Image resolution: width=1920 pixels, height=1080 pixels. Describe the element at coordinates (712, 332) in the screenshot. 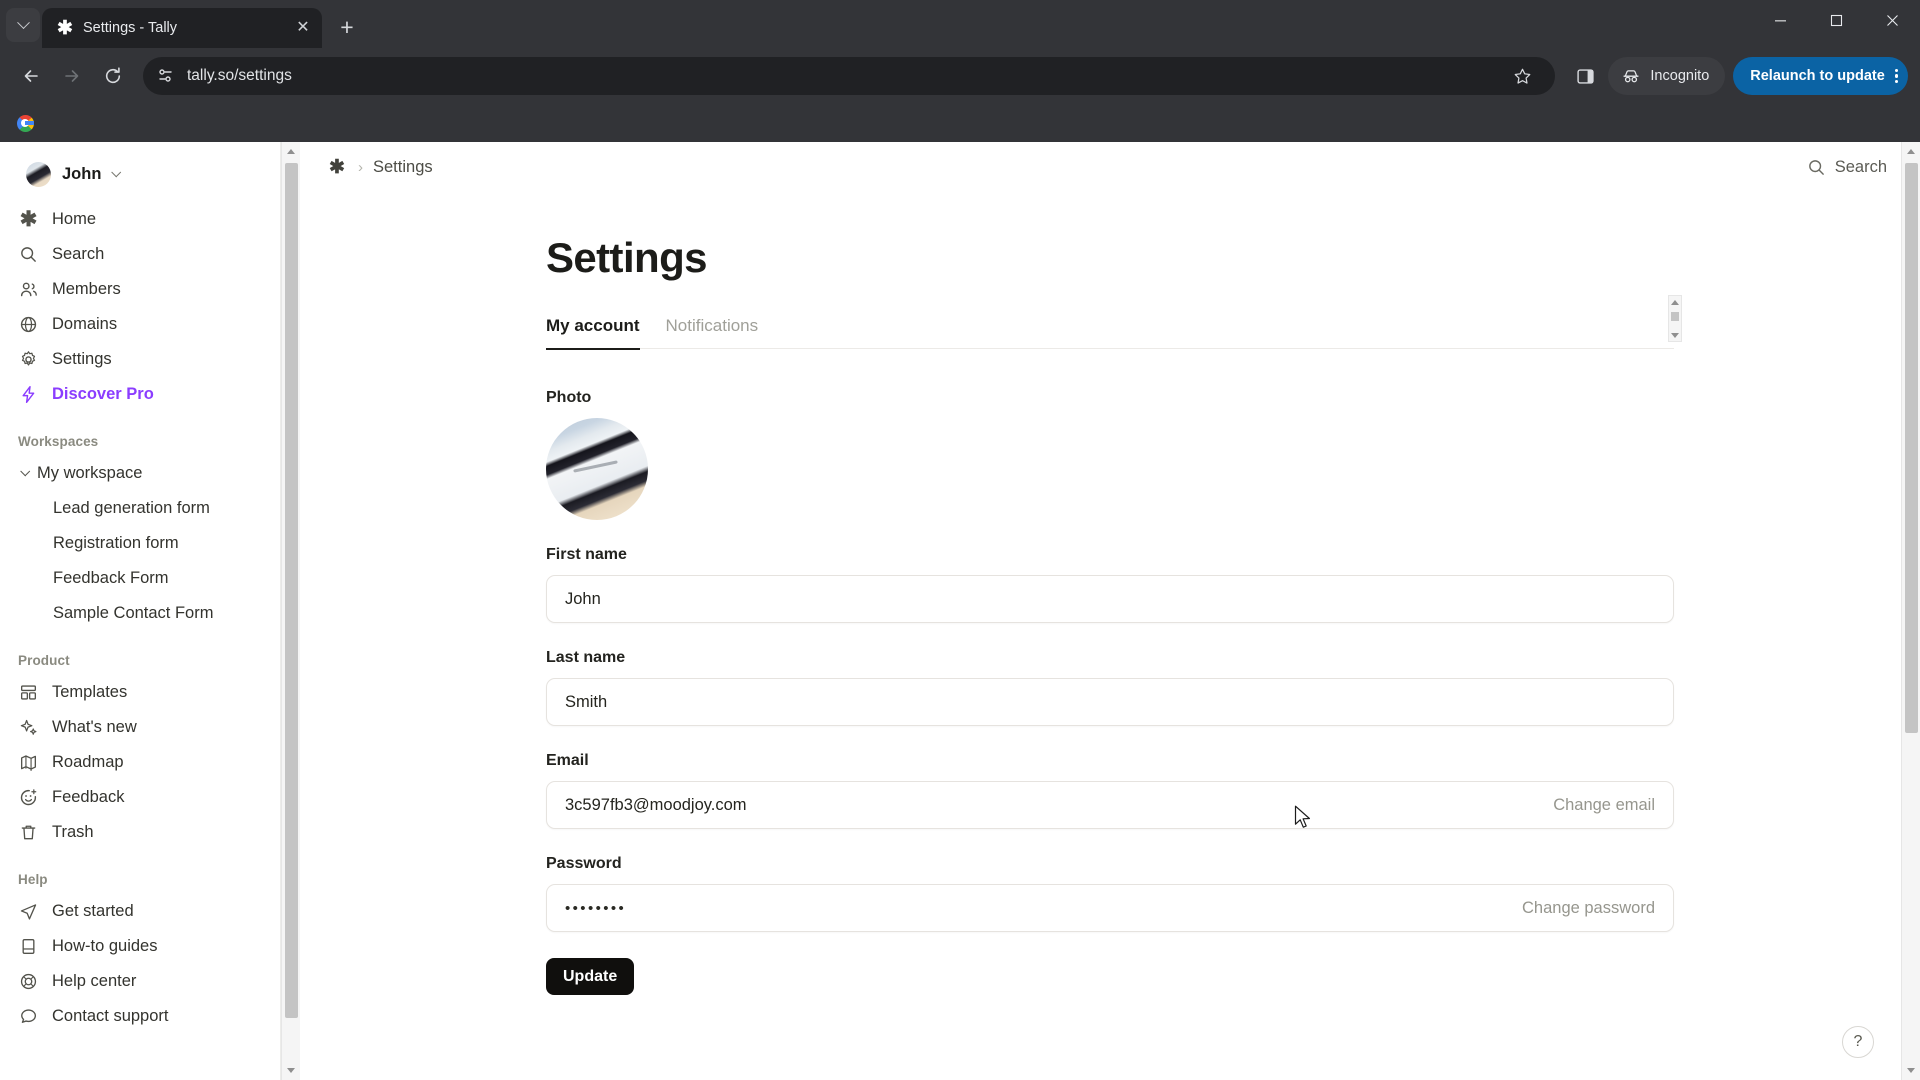

I see `tab-notifications: Notifications` at that location.